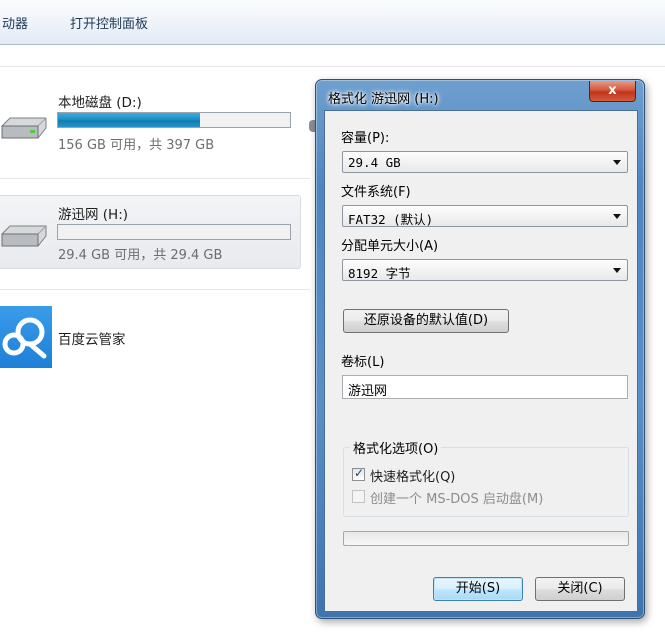 The image size is (665, 633). What do you see at coordinates (93, 215) in the screenshot?
I see `drive-h-name: 游迅网 (H:)` at bounding box center [93, 215].